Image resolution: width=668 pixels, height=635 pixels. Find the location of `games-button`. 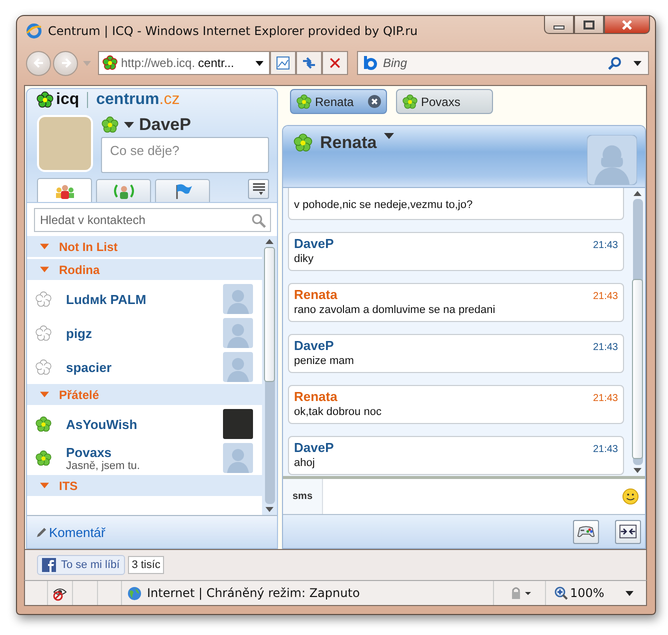

games-button is located at coordinates (586, 532).